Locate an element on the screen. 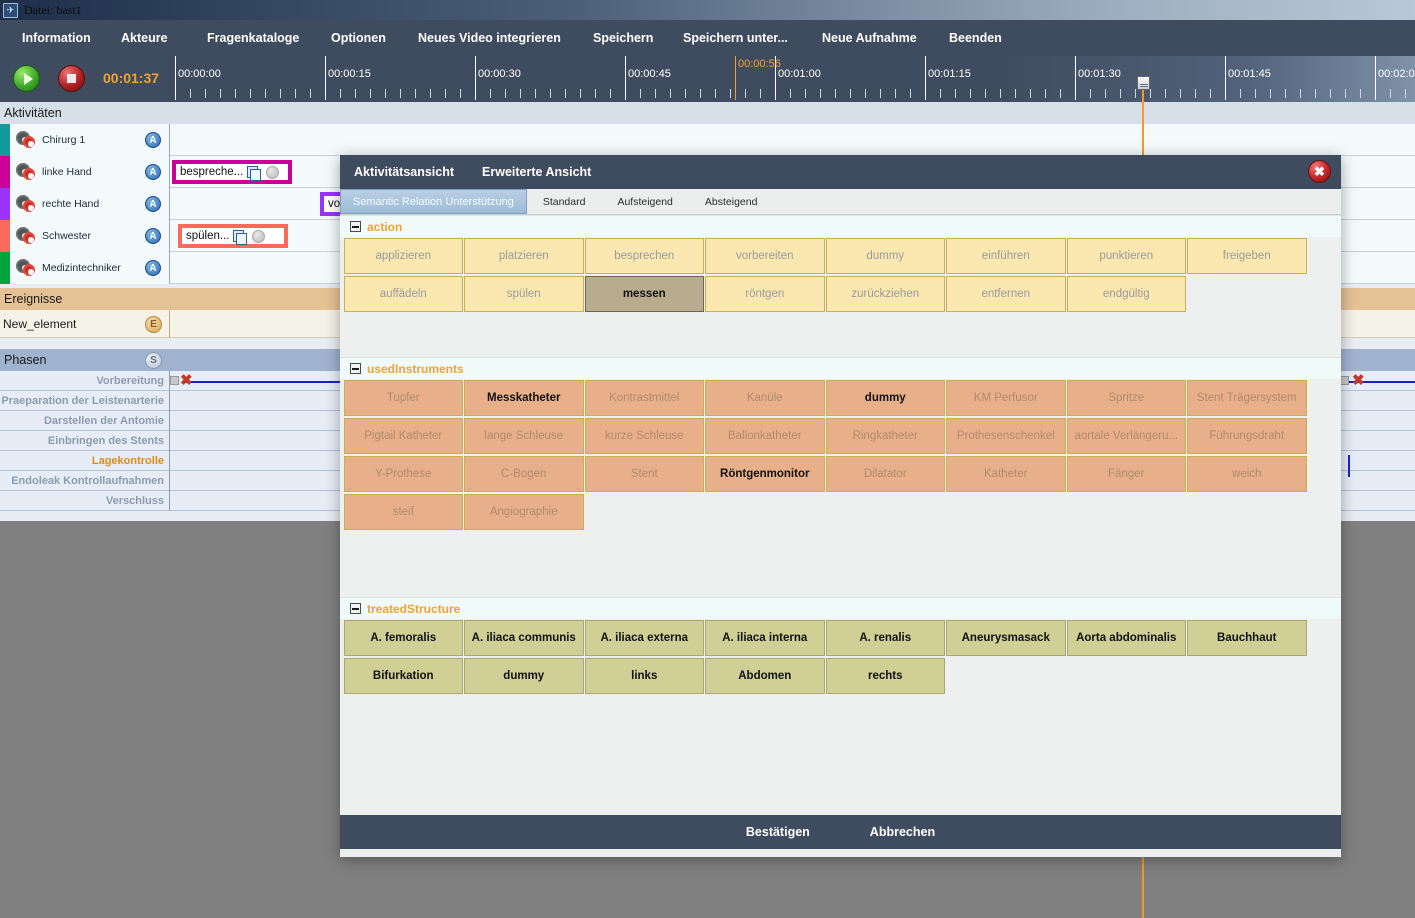  option-einf-hren: einführen is located at coordinates (1006, 256).